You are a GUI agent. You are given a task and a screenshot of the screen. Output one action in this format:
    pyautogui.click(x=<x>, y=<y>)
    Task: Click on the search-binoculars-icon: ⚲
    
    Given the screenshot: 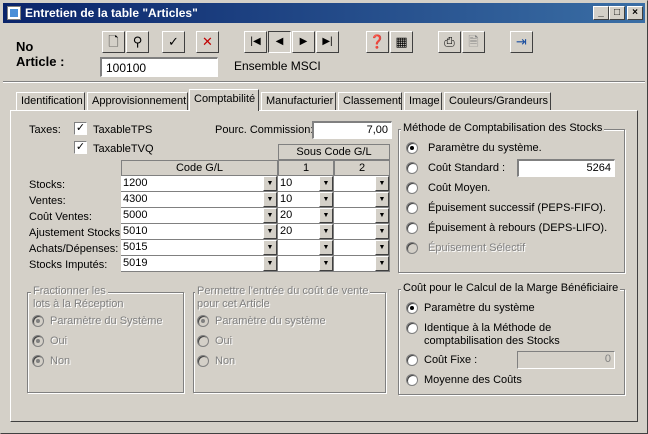 What is the action you would take?
    pyautogui.click(x=137, y=42)
    